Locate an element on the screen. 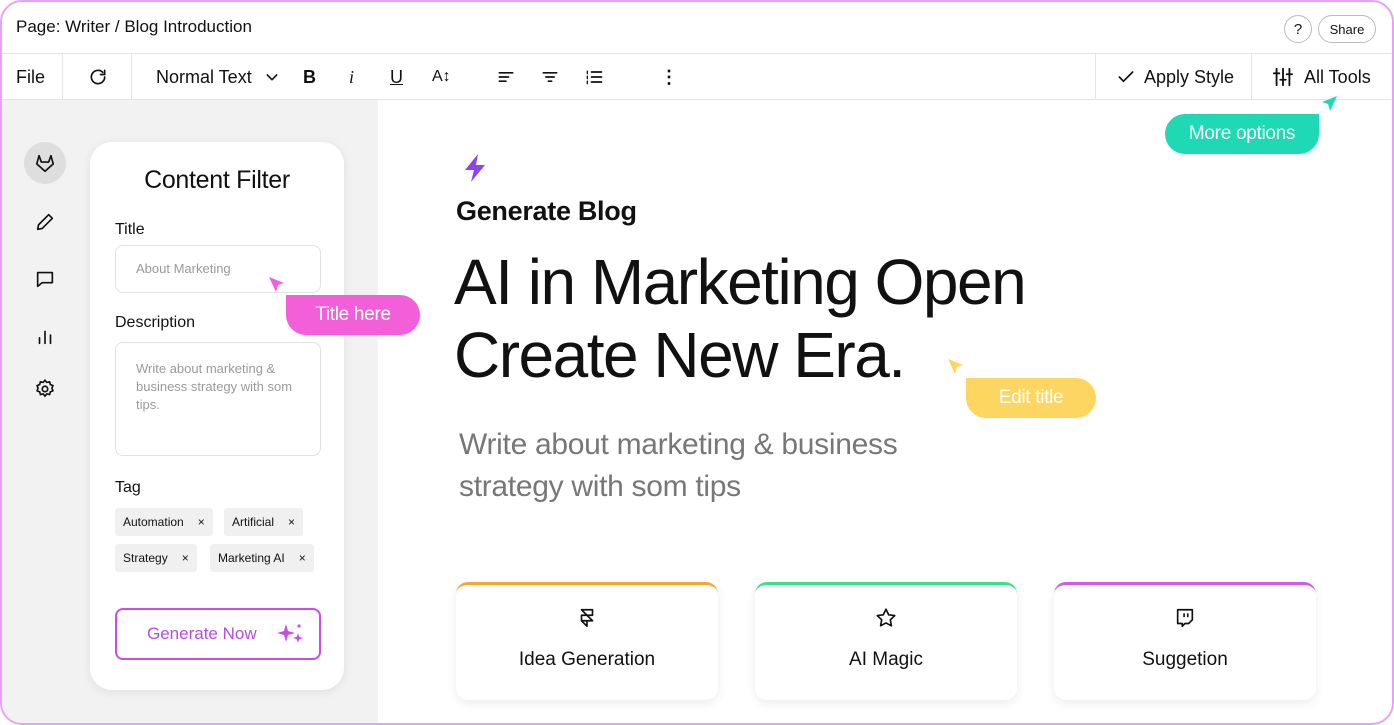 The height and width of the screenshot is (725, 1394). align-left-icon is located at coordinates (506, 77).